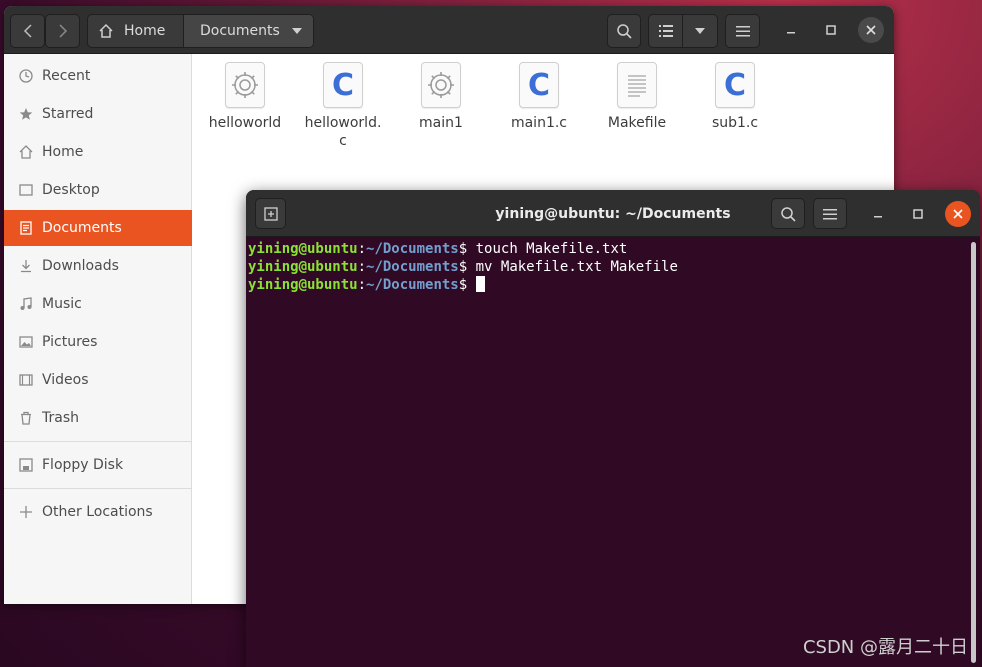 Image resolution: width=982 pixels, height=667 pixels. What do you see at coordinates (26, 380) in the screenshot?
I see `video-icon` at bounding box center [26, 380].